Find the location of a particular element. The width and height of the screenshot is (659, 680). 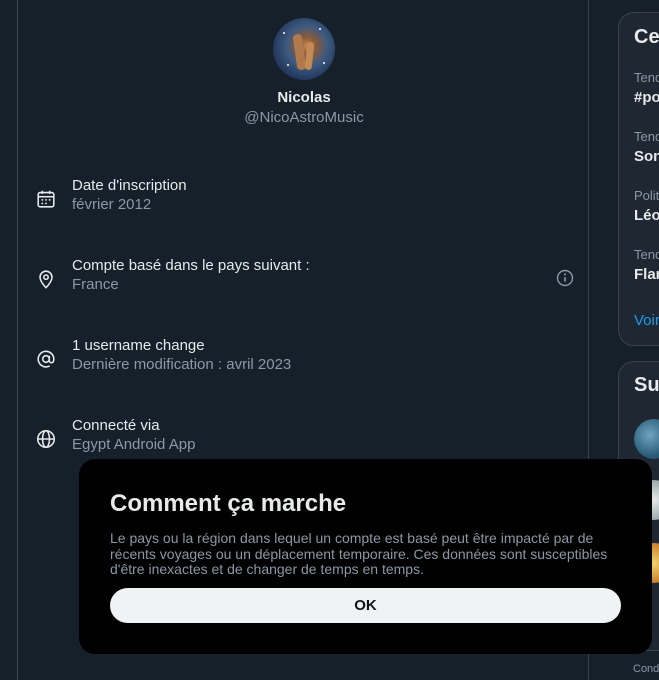

calendar-icon is located at coordinates (46, 199).